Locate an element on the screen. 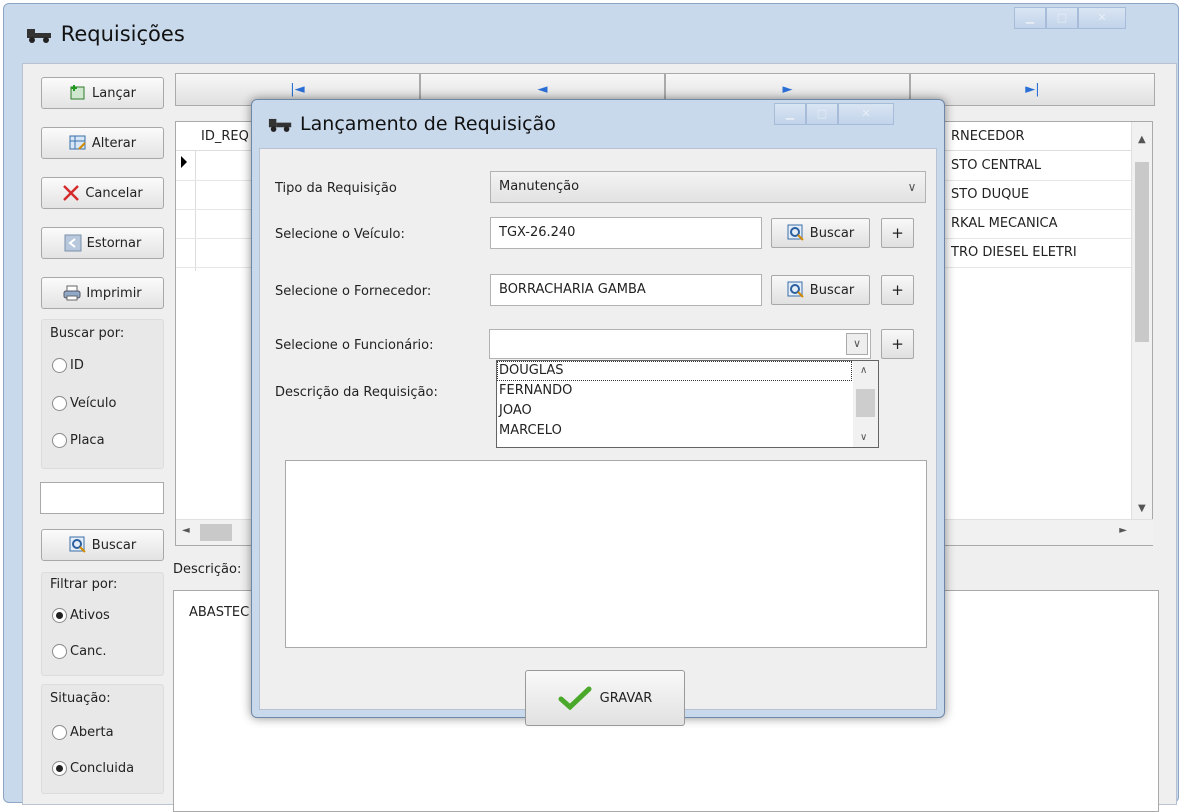 Image resolution: width=1184 pixels, height=812 pixels. scroll-down-icon: ∨ is located at coordinates (863, 437).